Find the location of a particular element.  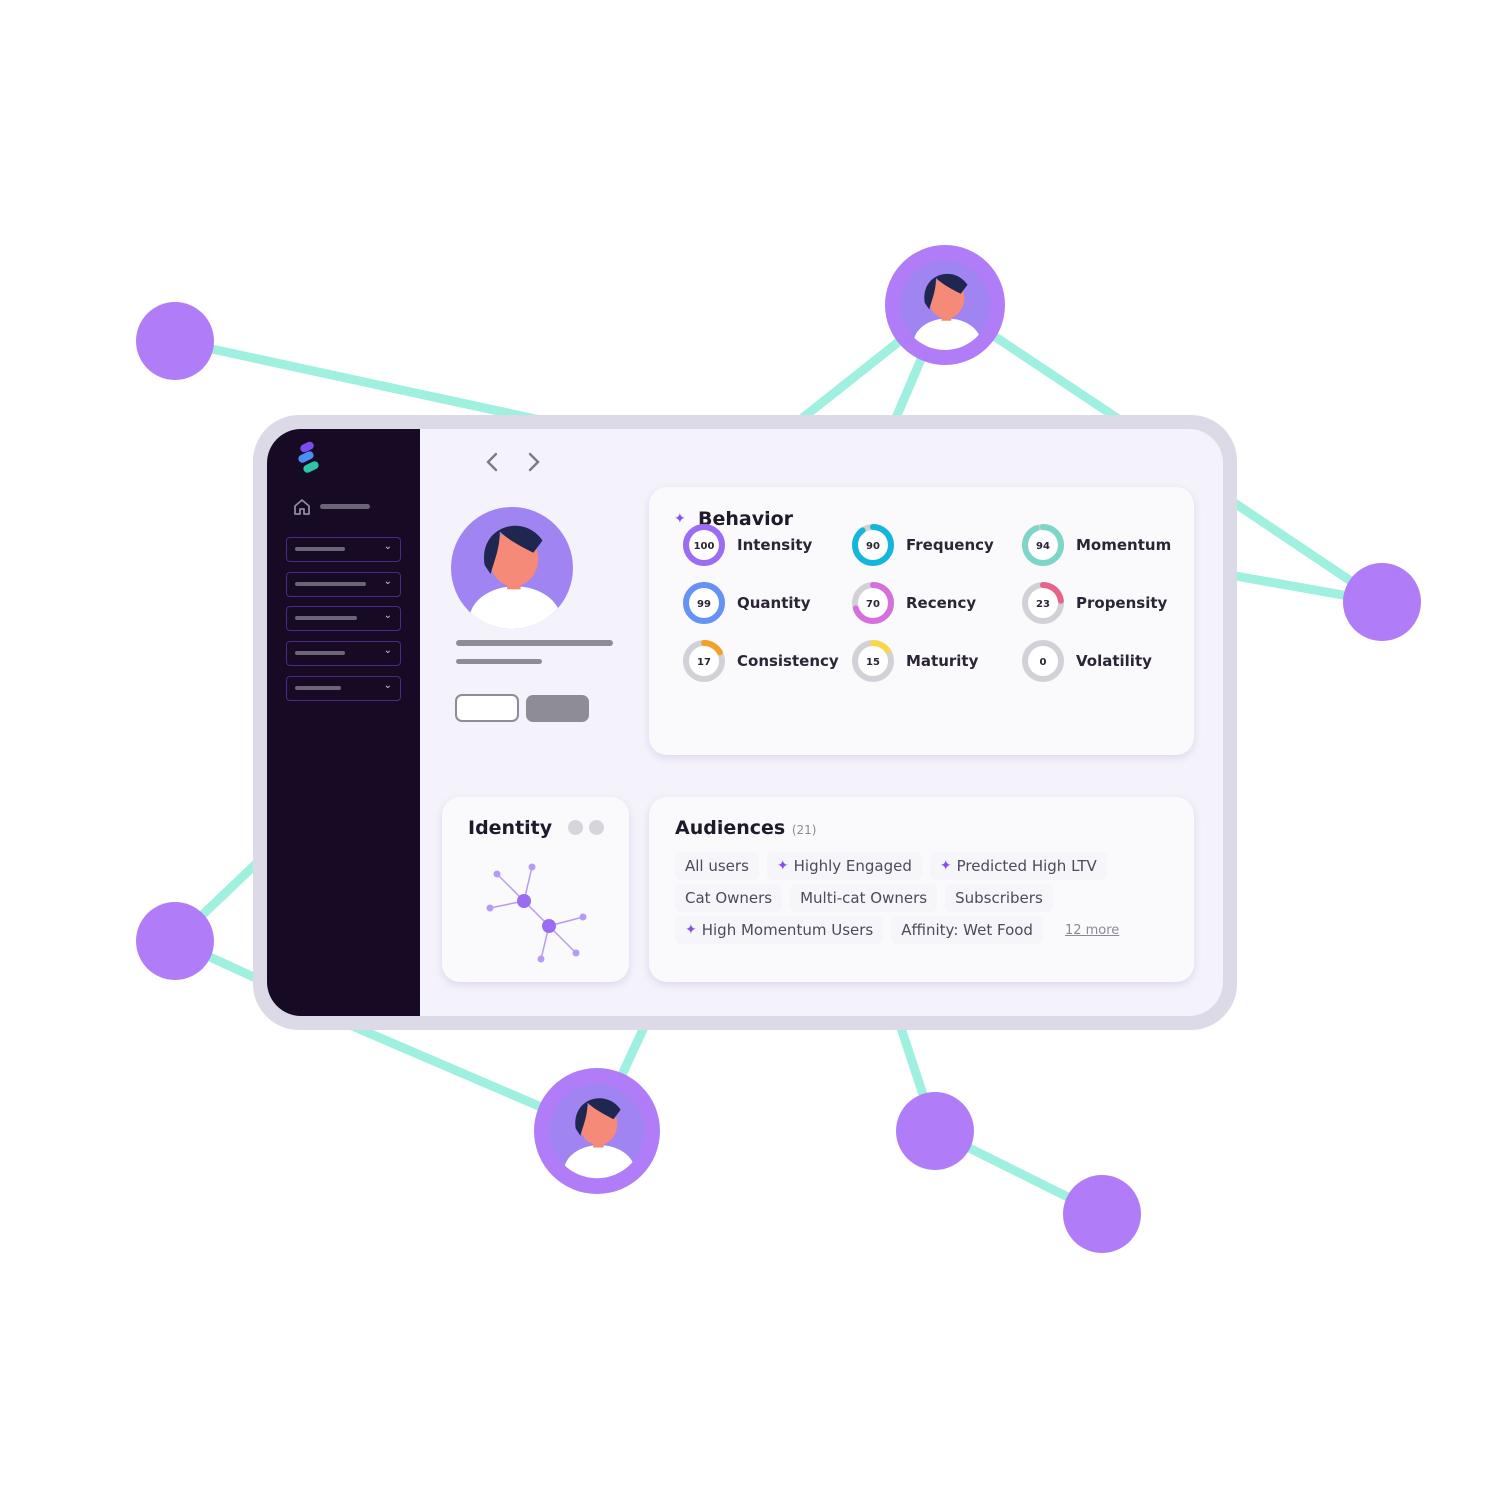

score-value: 15 is located at coordinates (873, 662).